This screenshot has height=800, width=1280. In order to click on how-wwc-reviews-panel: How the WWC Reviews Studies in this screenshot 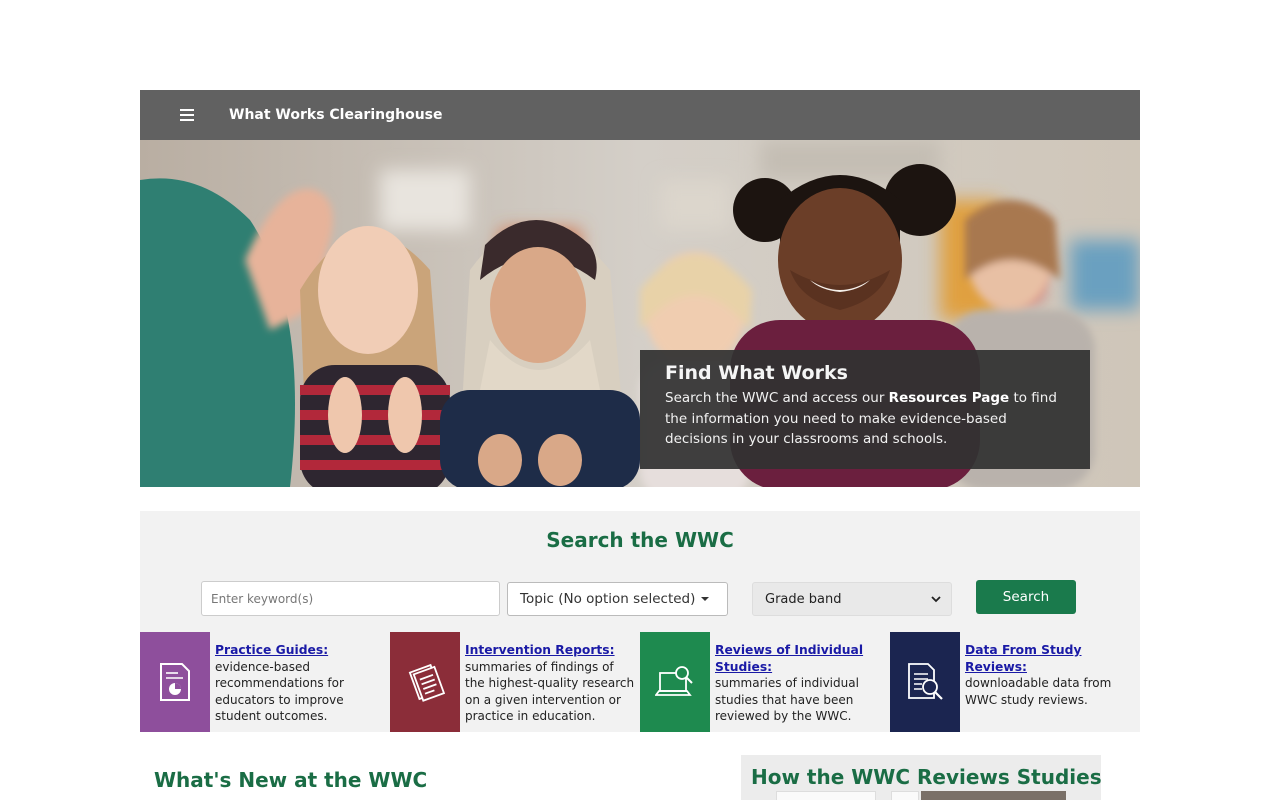, I will do `click(921, 777)`.